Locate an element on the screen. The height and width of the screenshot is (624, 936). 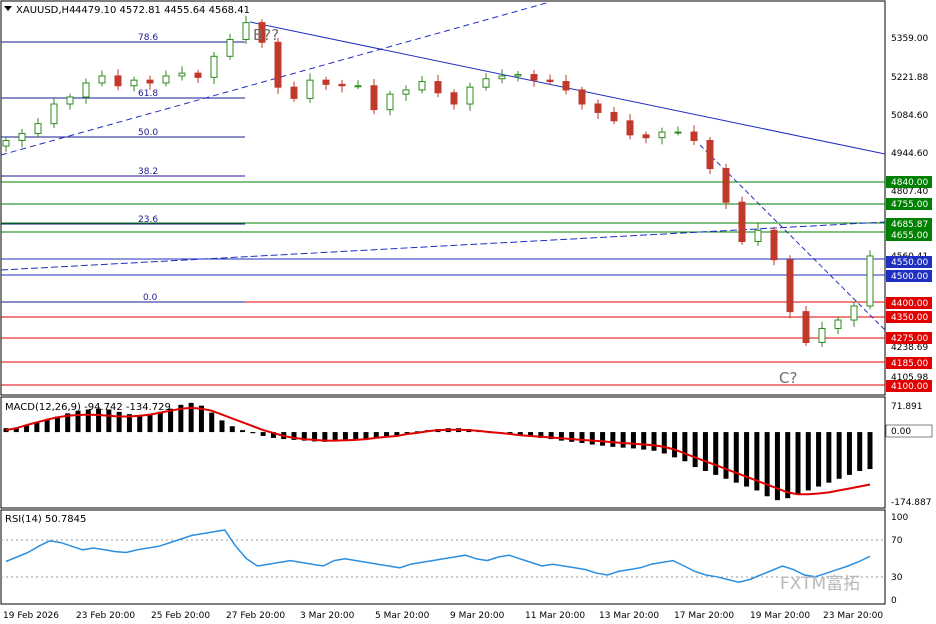
time-tick-1: 23 Feb 20:00 is located at coordinates (105, 616).